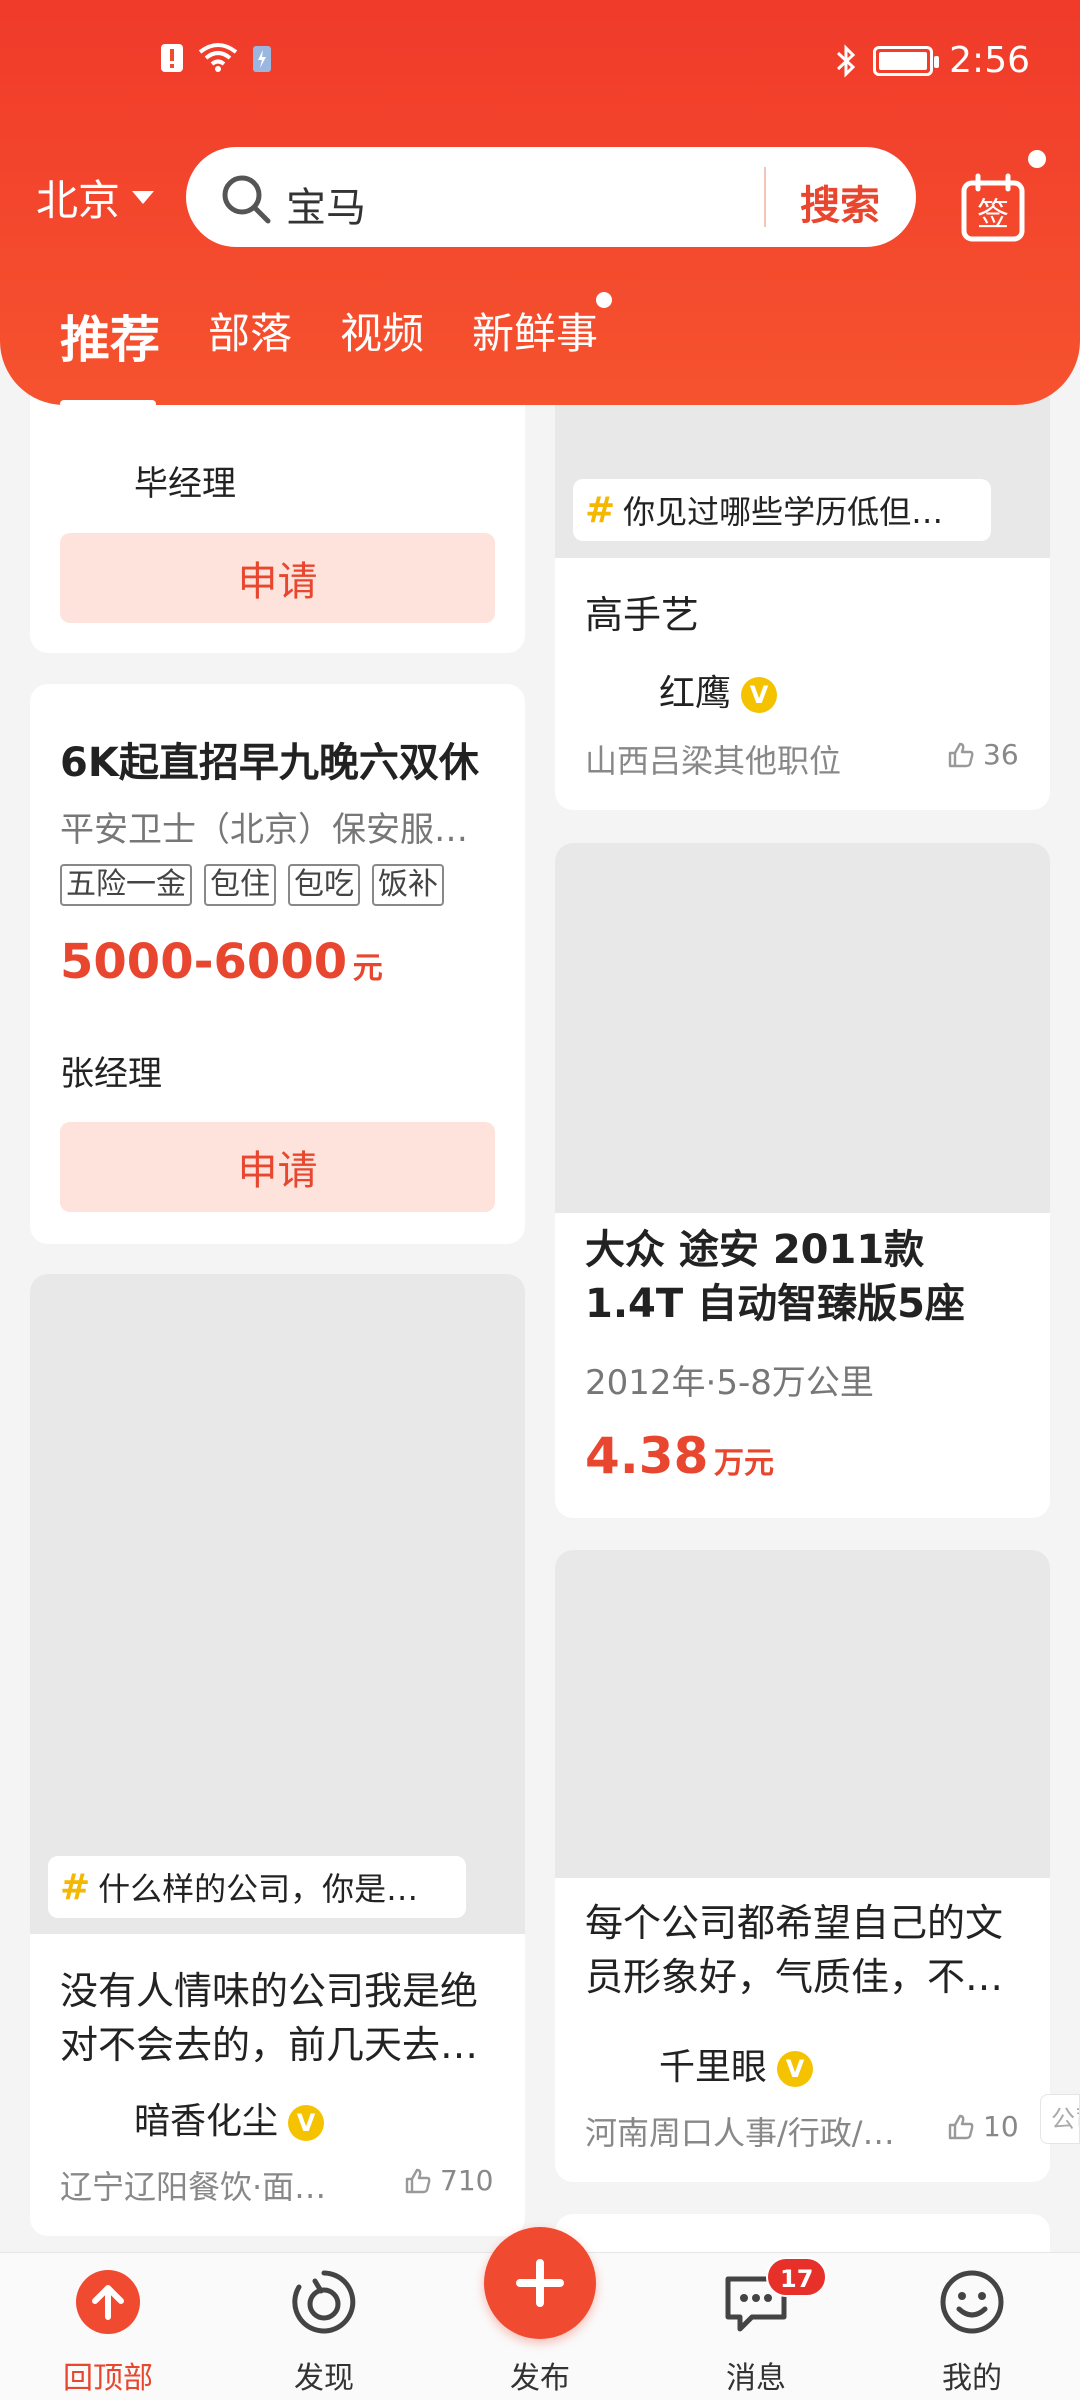  I want to click on salary-unit: 元, so click(367, 968).